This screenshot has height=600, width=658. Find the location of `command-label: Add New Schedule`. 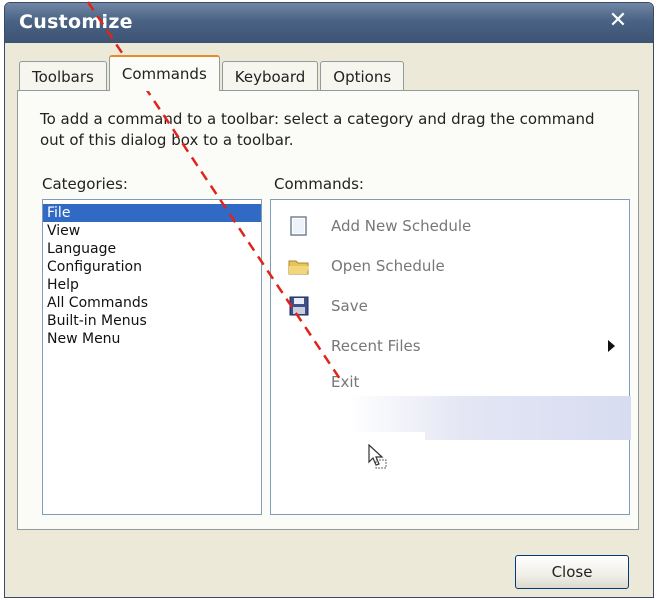

command-label: Add New Schedule is located at coordinates (401, 226).